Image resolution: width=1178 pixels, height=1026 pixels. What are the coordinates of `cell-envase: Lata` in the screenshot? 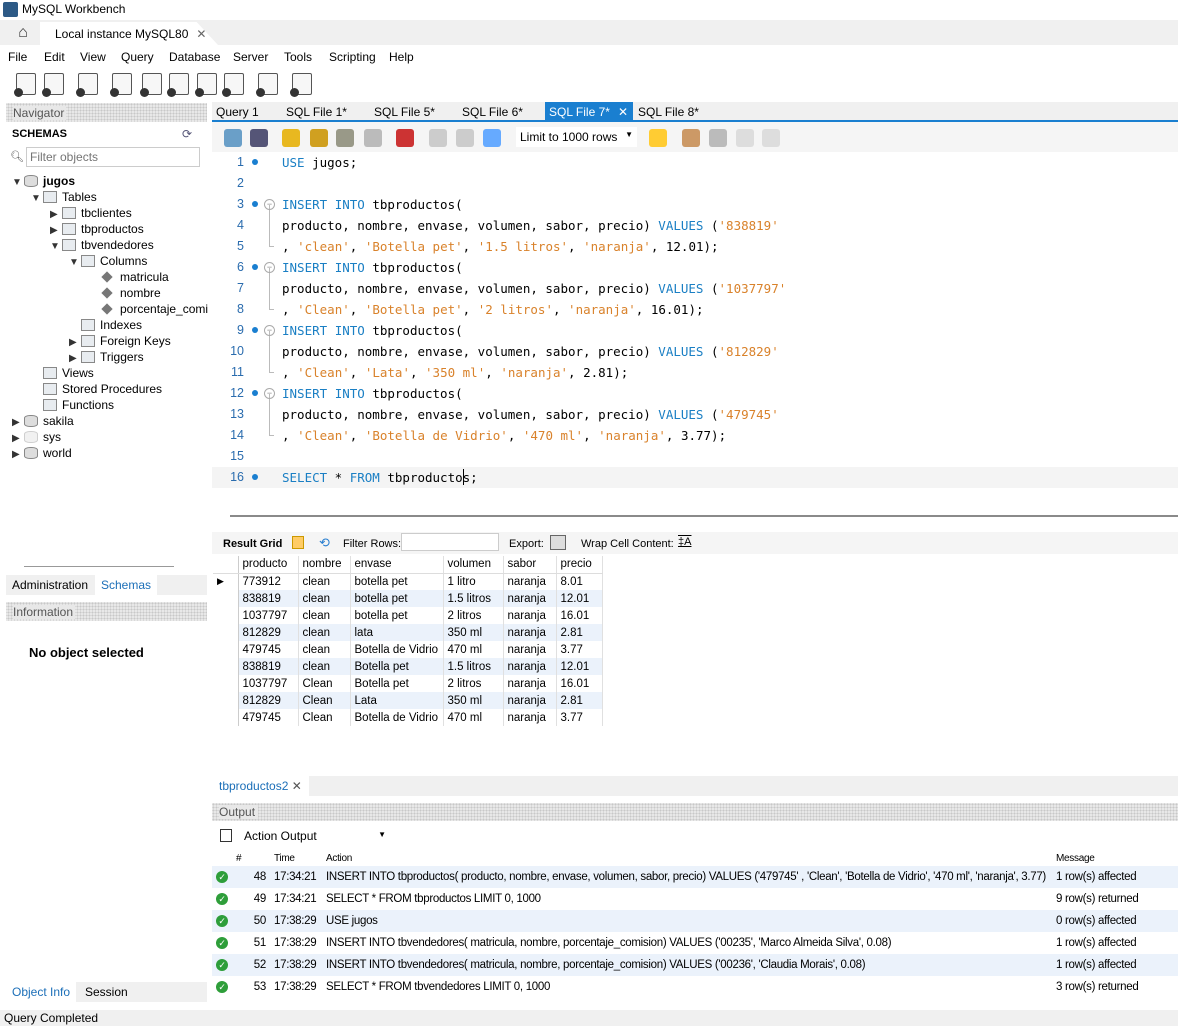 It's located at (397, 700).